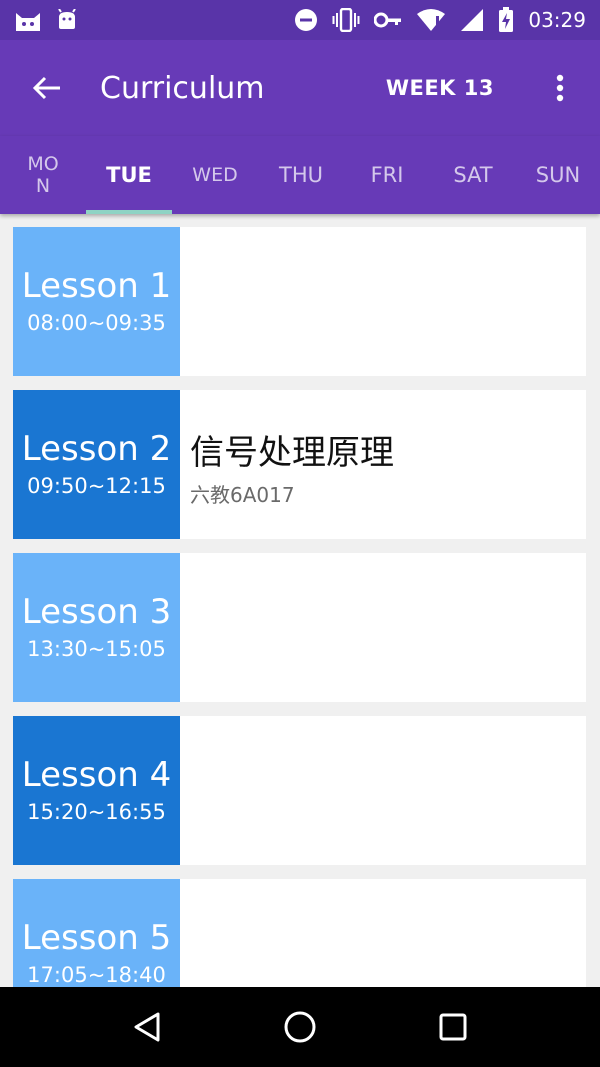  I want to click on tab-label: FRI, so click(387, 175).